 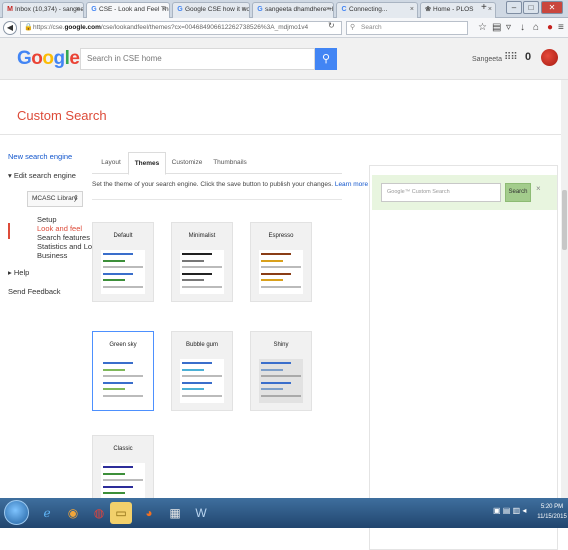 What do you see at coordinates (564, 220) in the screenshot?
I see `scrollbar-thumb` at bounding box center [564, 220].